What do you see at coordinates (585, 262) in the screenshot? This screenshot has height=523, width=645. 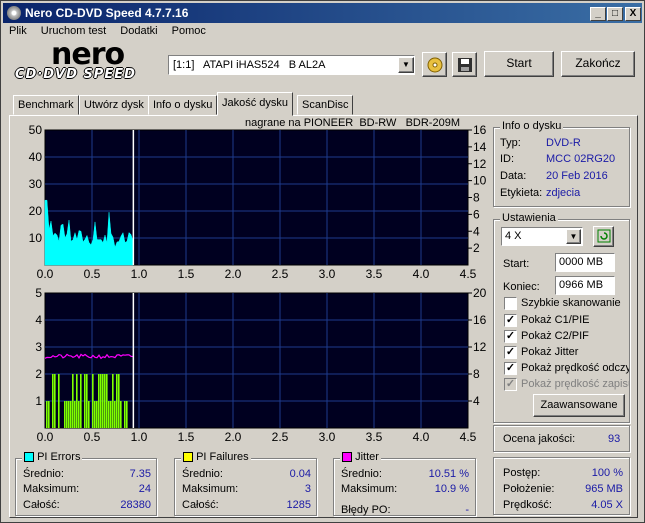 I see `start-mb-field: 0000 MB` at bounding box center [585, 262].